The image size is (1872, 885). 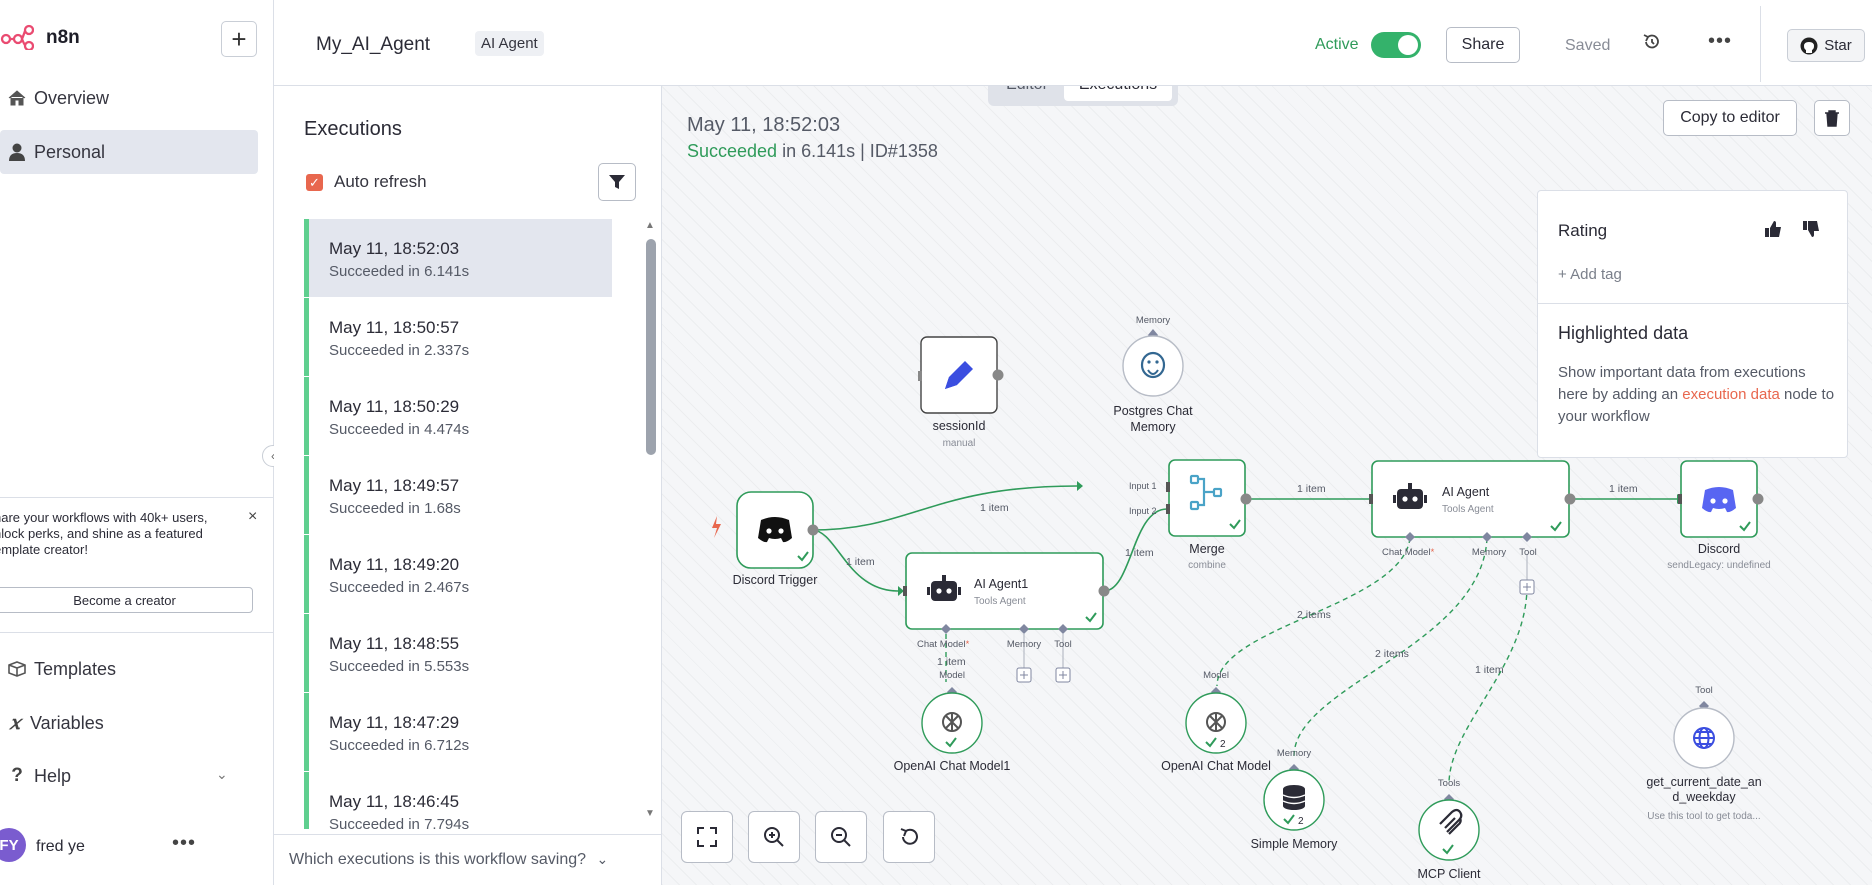 I want to click on auto-refresh-label: Auto refresh, so click(x=380, y=182).